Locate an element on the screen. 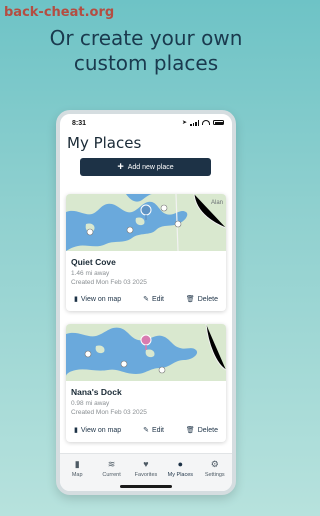  status-time: 8:31 is located at coordinates (79, 123).